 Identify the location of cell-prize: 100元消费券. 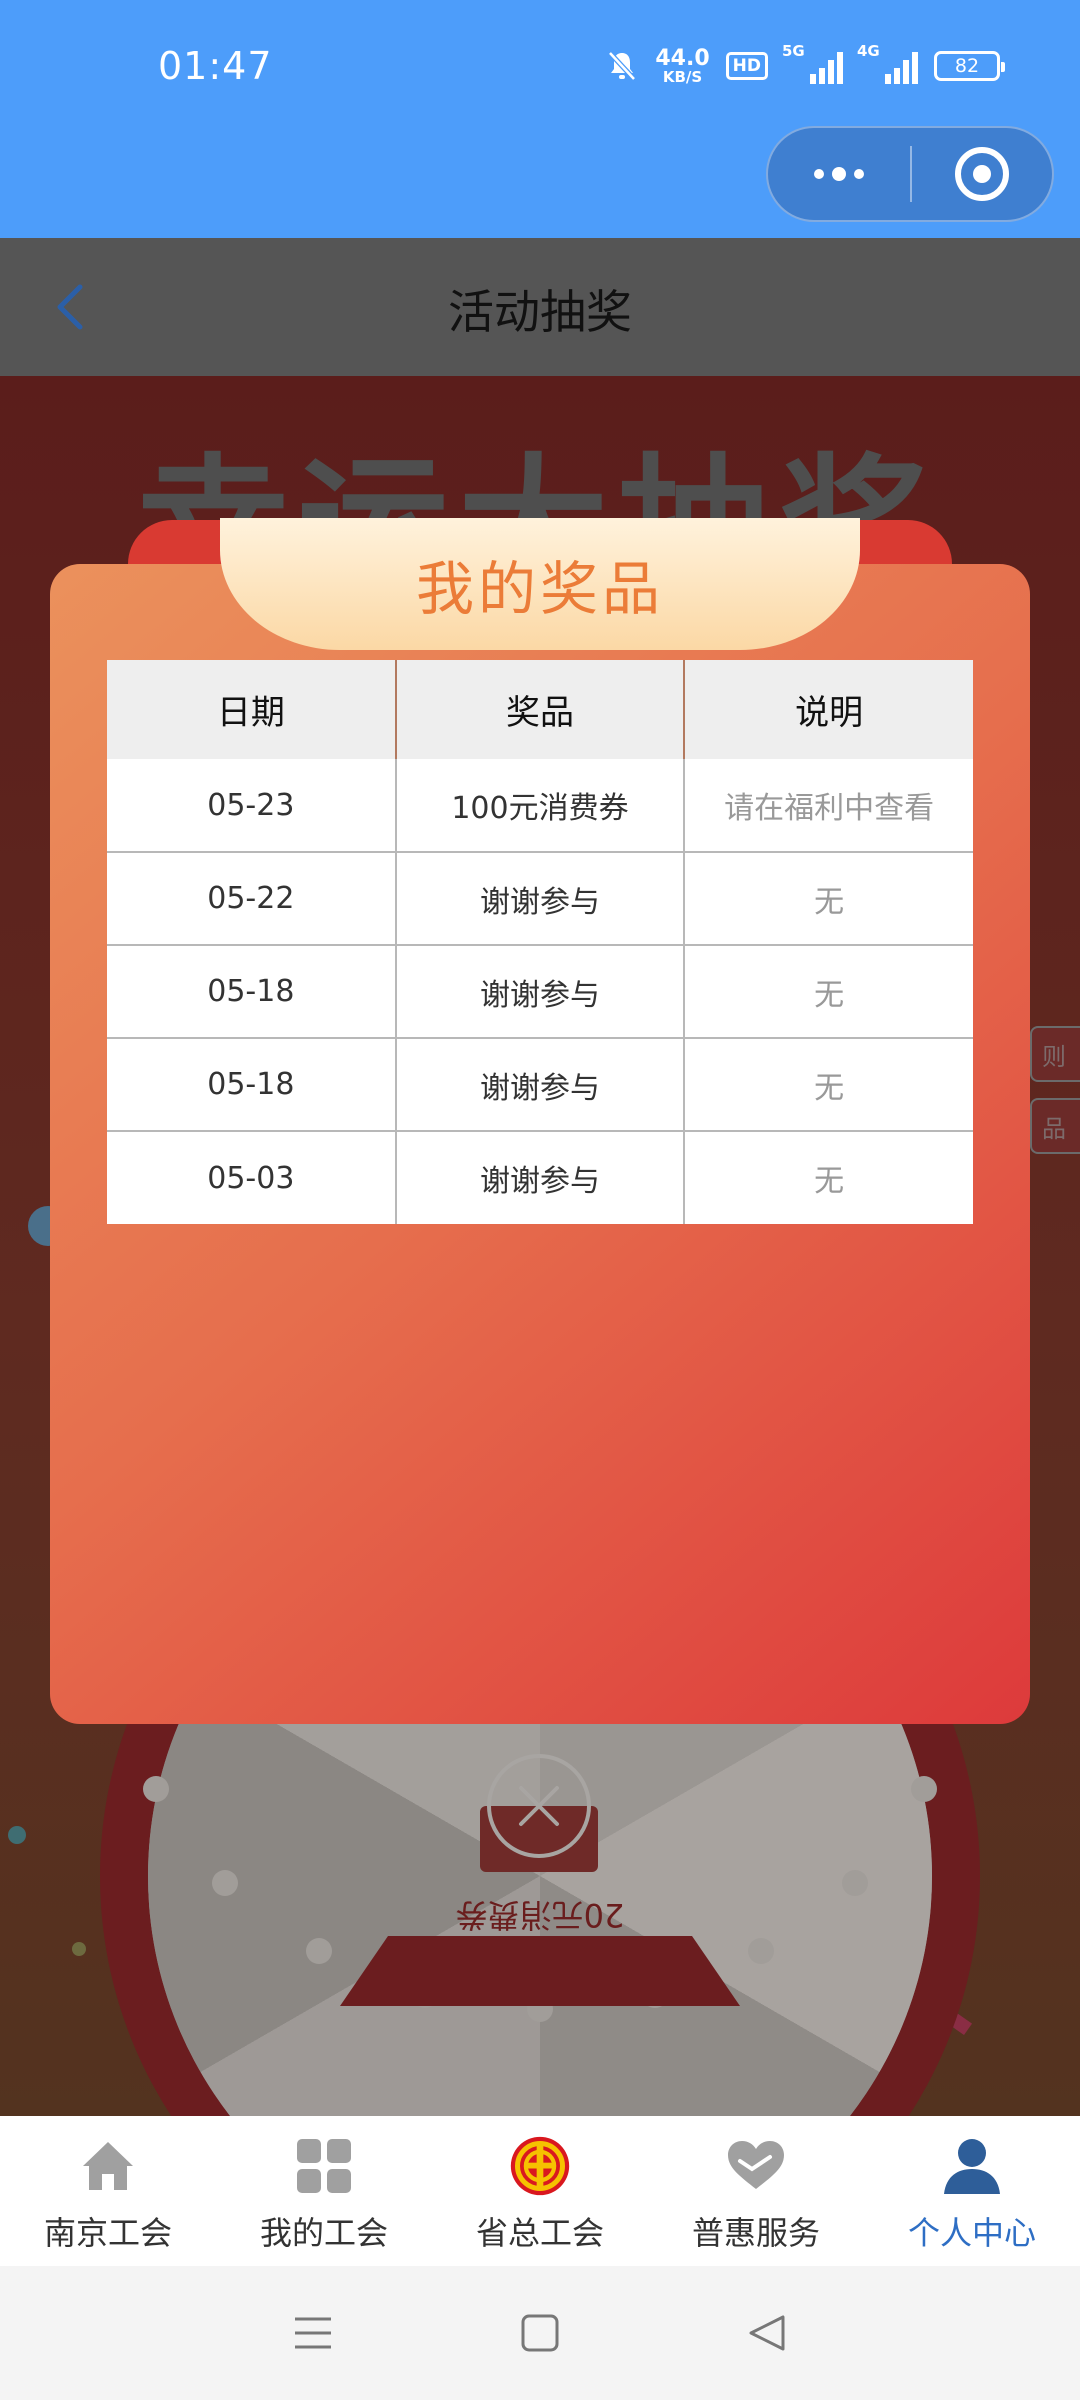
(540, 806).